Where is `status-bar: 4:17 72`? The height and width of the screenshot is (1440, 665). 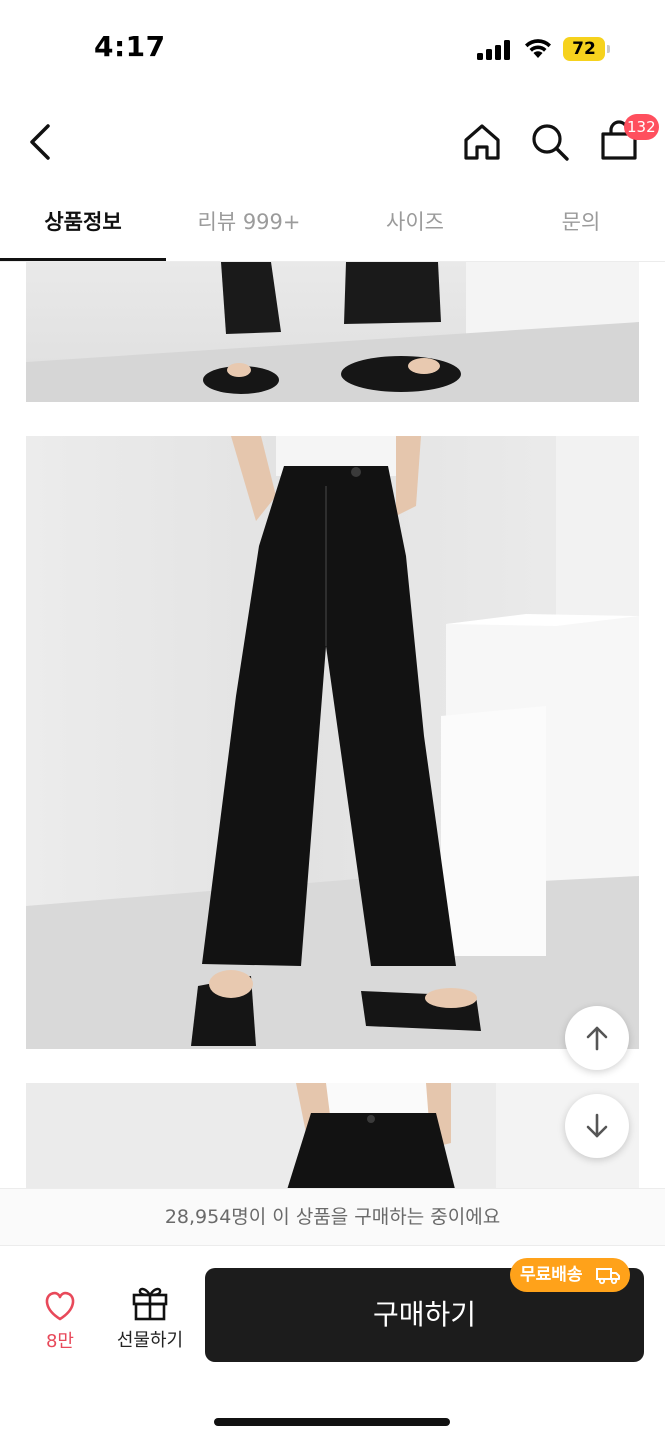 status-bar: 4:17 72 is located at coordinates (332, 50).